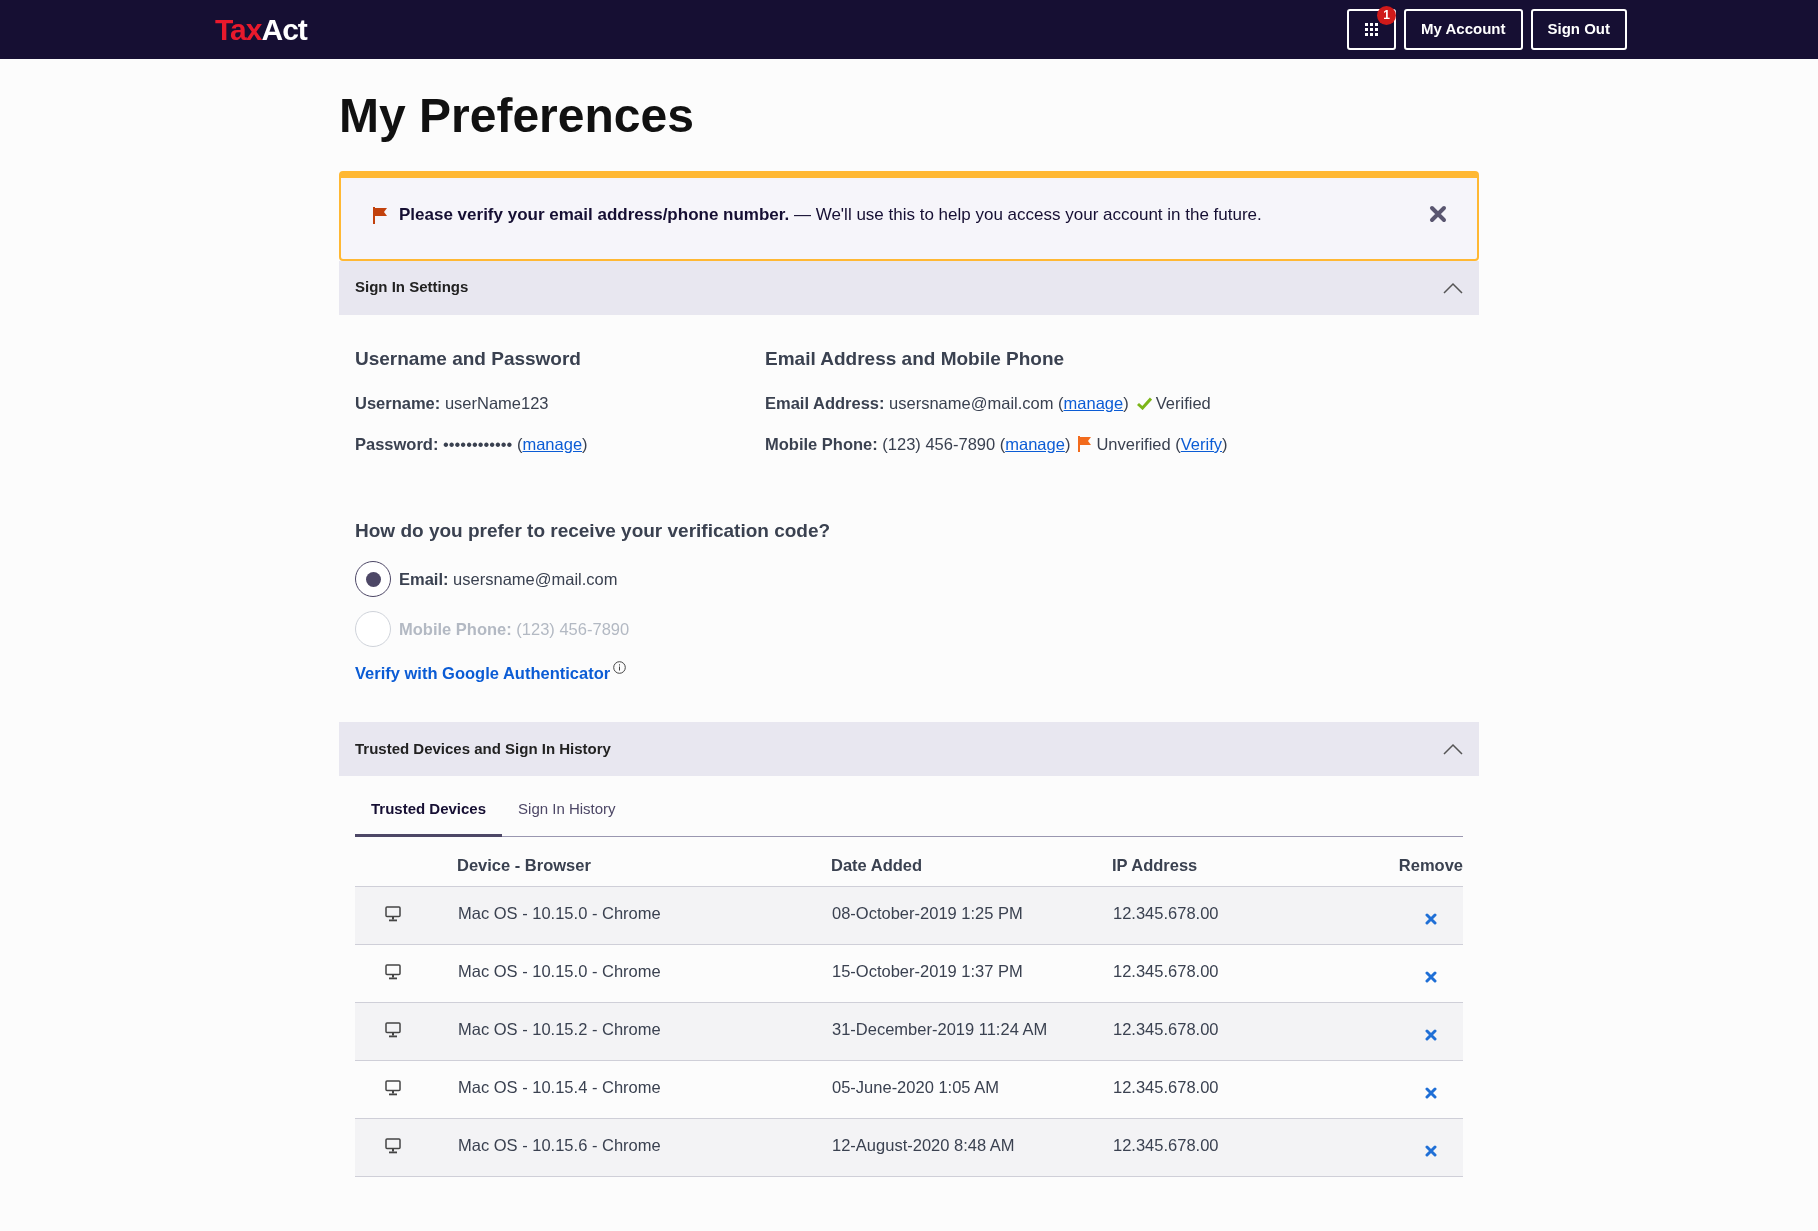 Image resolution: width=1818 pixels, height=1231 pixels. I want to click on info-text: Mobile Phone: (123) 456-7890 (, so click(885, 444).